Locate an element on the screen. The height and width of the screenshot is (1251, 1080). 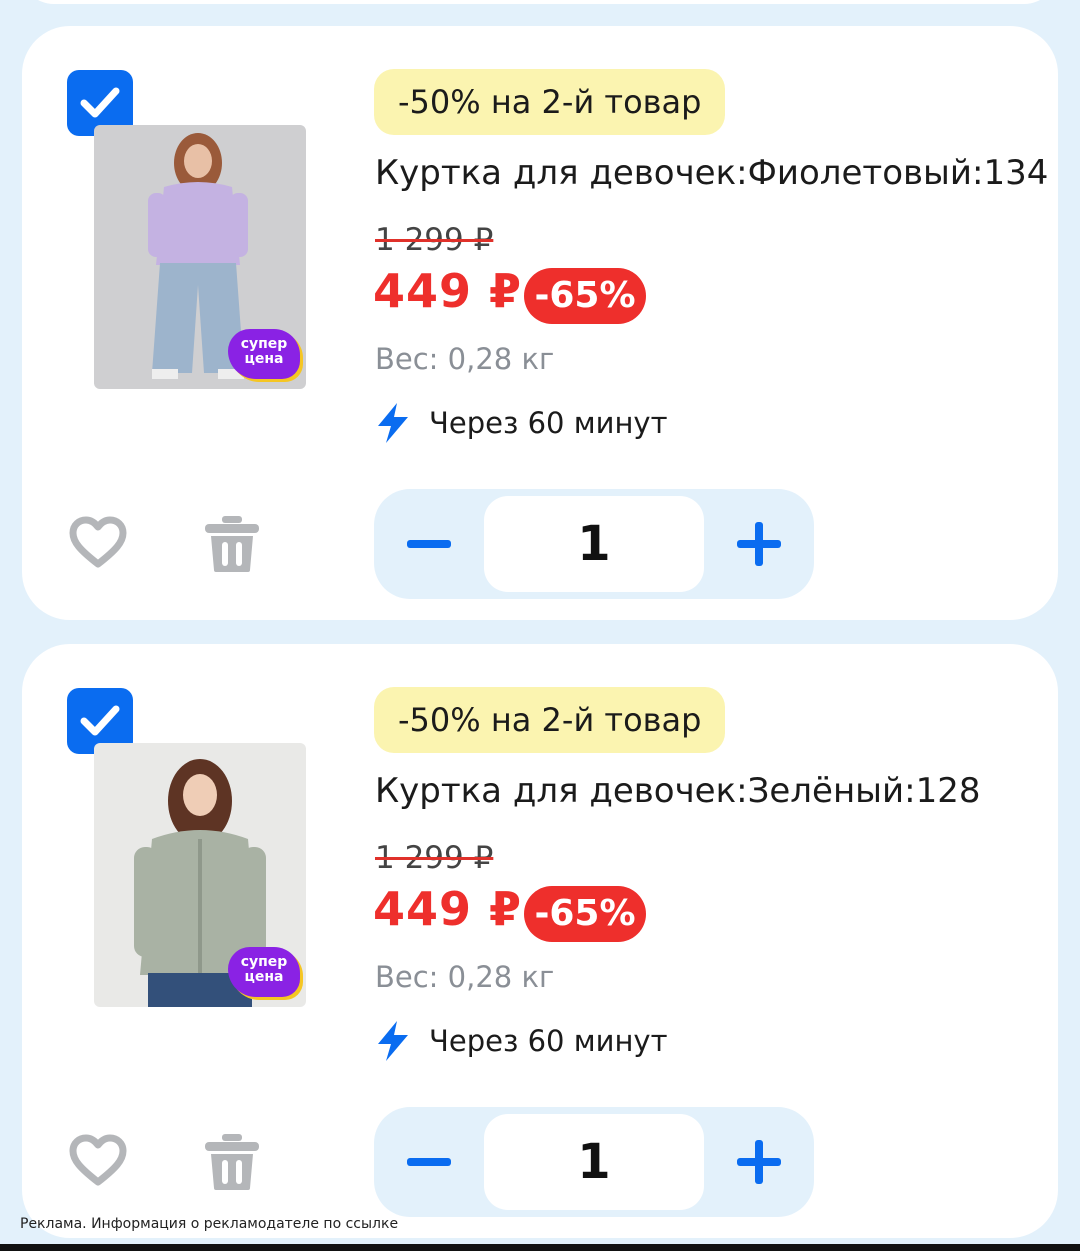
previous-card-edge is located at coordinates (539, 2).